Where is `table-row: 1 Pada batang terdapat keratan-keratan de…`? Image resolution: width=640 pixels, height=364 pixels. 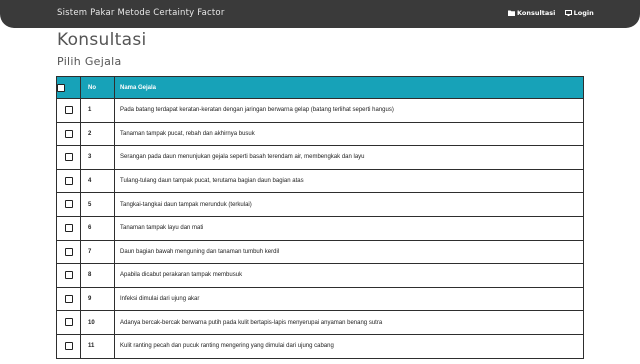
table-row: 1 Pada batang terdapat keratan-keratan de… is located at coordinates (320, 110).